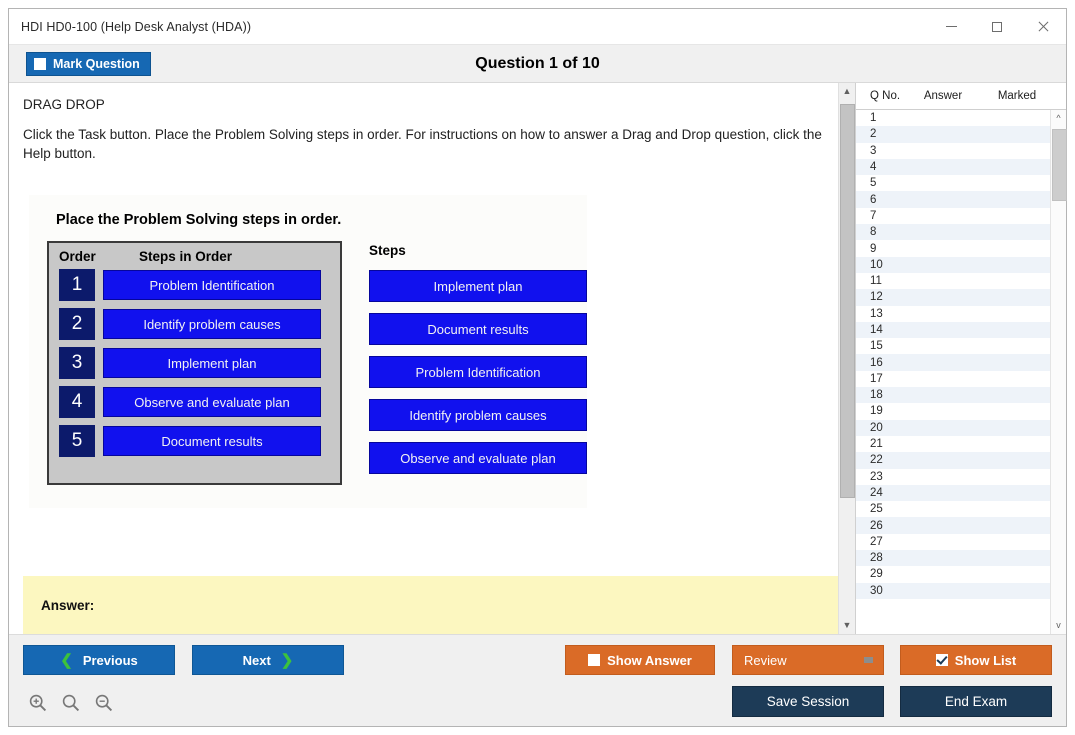  What do you see at coordinates (953, 216) in the screenshot?
I see `question-list-row: 7` at bounding box center [953, 216].